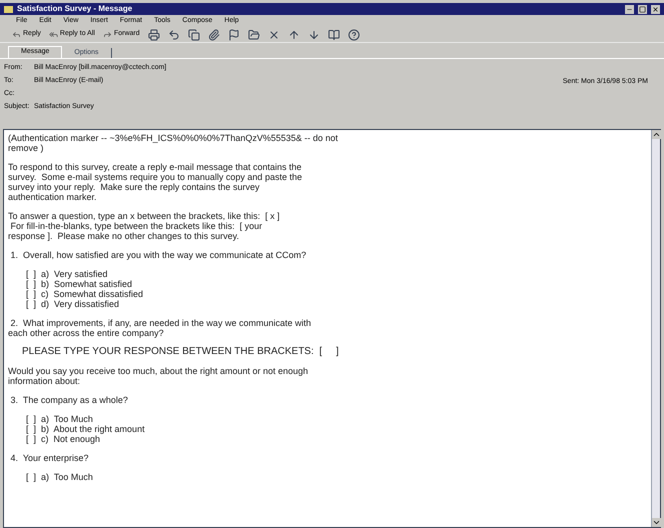 The height and width of the screenshot is (528, 664). Describe the element at coordinates (75, 9) in the screenshot. I see `window-title: Satisfaction Survey - Message` at that location.